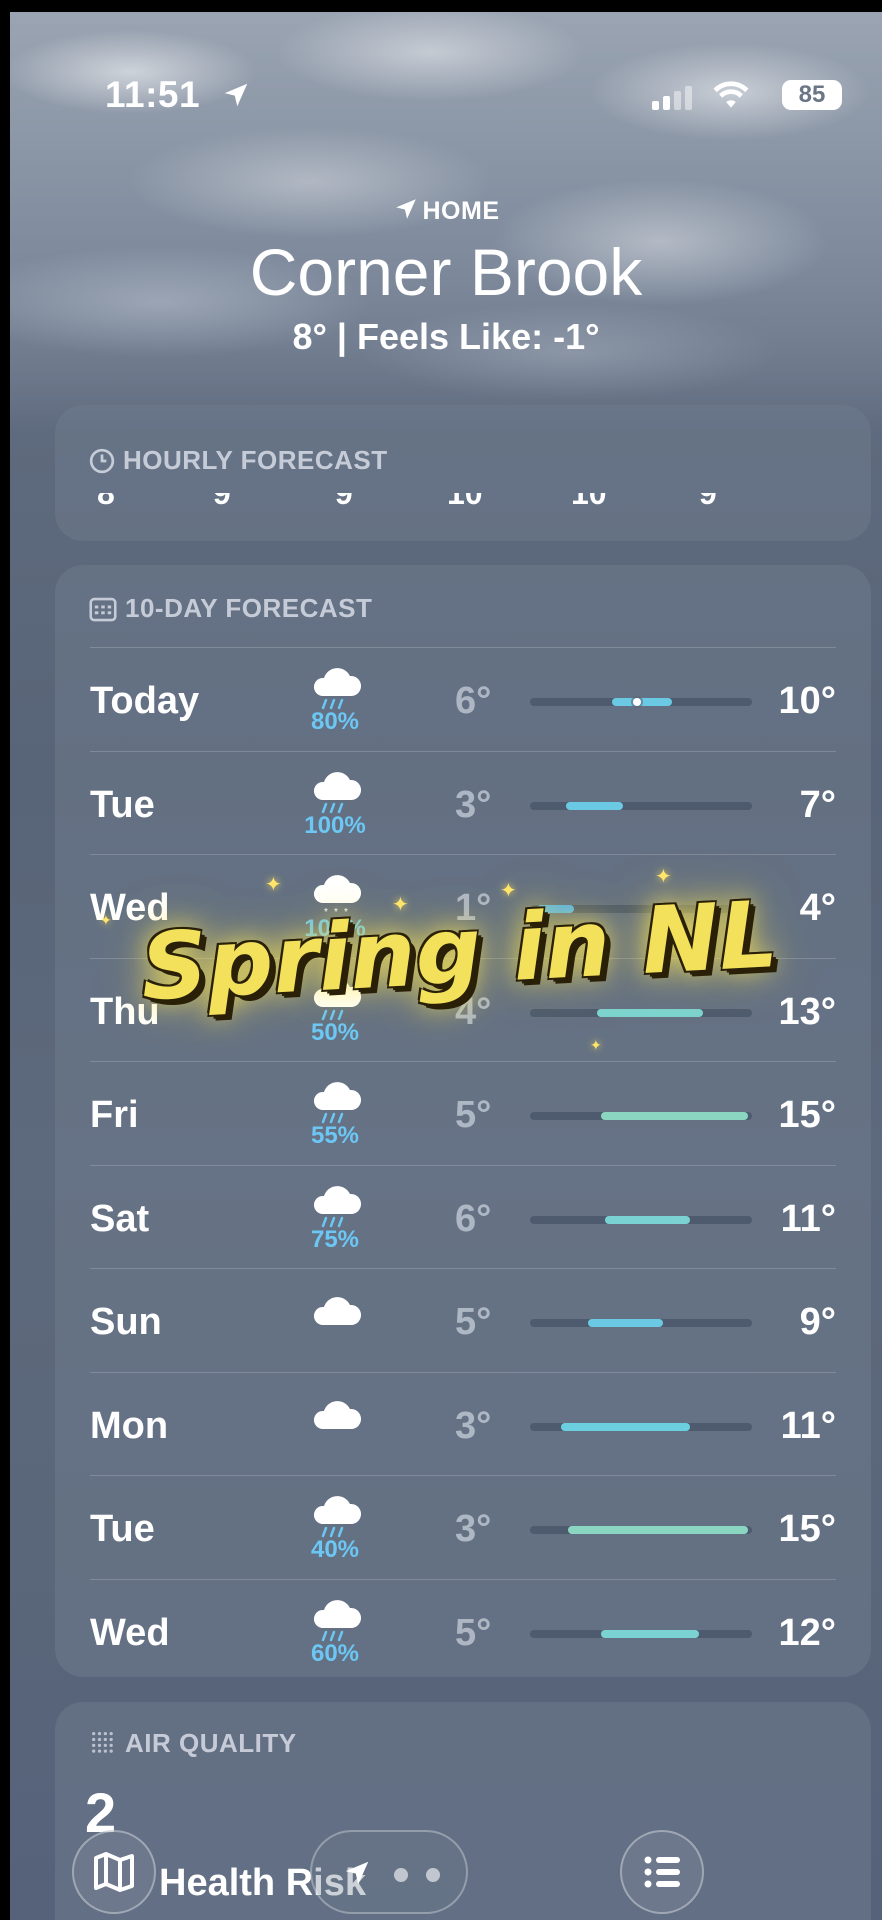 This screenshot has height=1920, width=882. What do you see at coordinates (459, 951) in the screenshot?
I see `overlay-sticker-text: Spring in NL` at bounding box center [459, 951].